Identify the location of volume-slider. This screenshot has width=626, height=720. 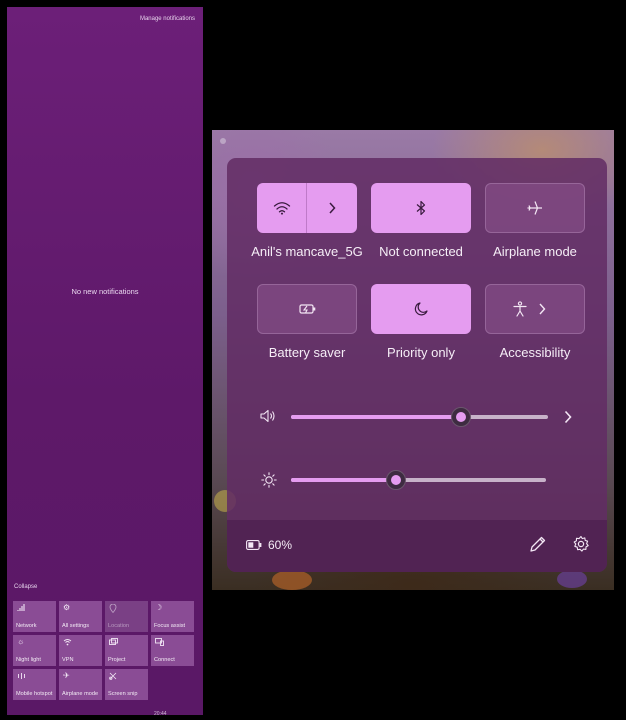
(419, 417).